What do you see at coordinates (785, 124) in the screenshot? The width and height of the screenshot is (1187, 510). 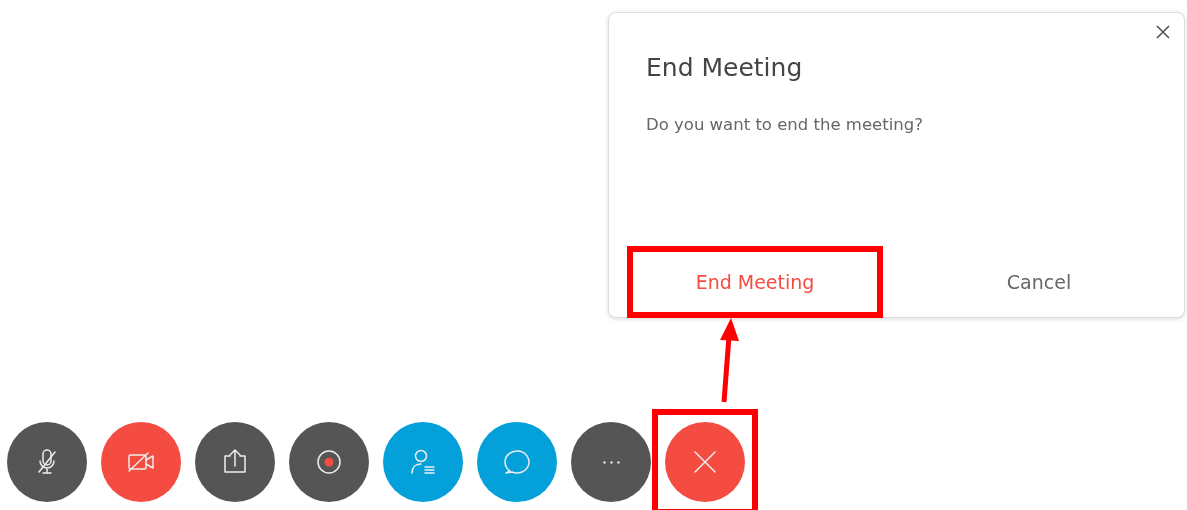 I see `dialog-message: Do you want to end the meeting?` at bounding box center [785, 124].